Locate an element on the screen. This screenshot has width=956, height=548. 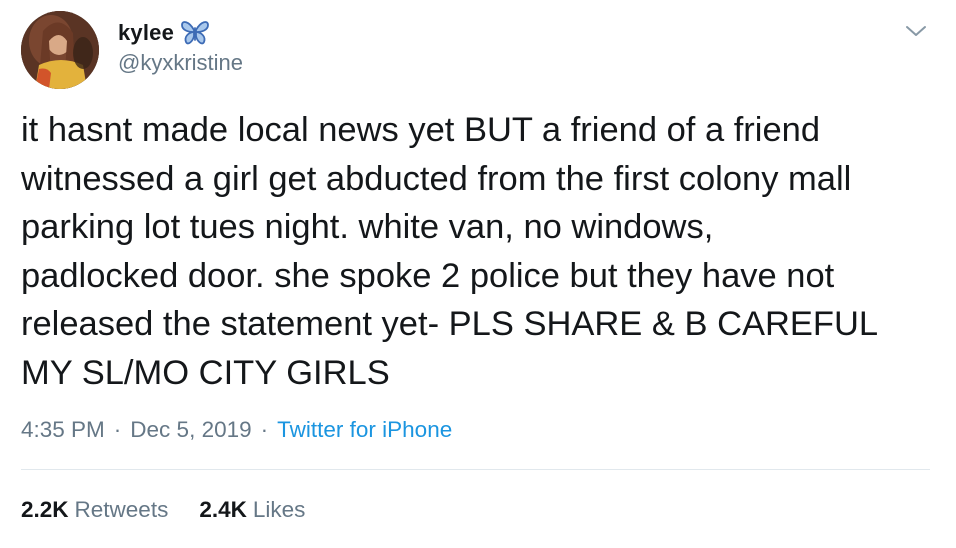
likes-label: Likes is located at coordinates (279, 509).